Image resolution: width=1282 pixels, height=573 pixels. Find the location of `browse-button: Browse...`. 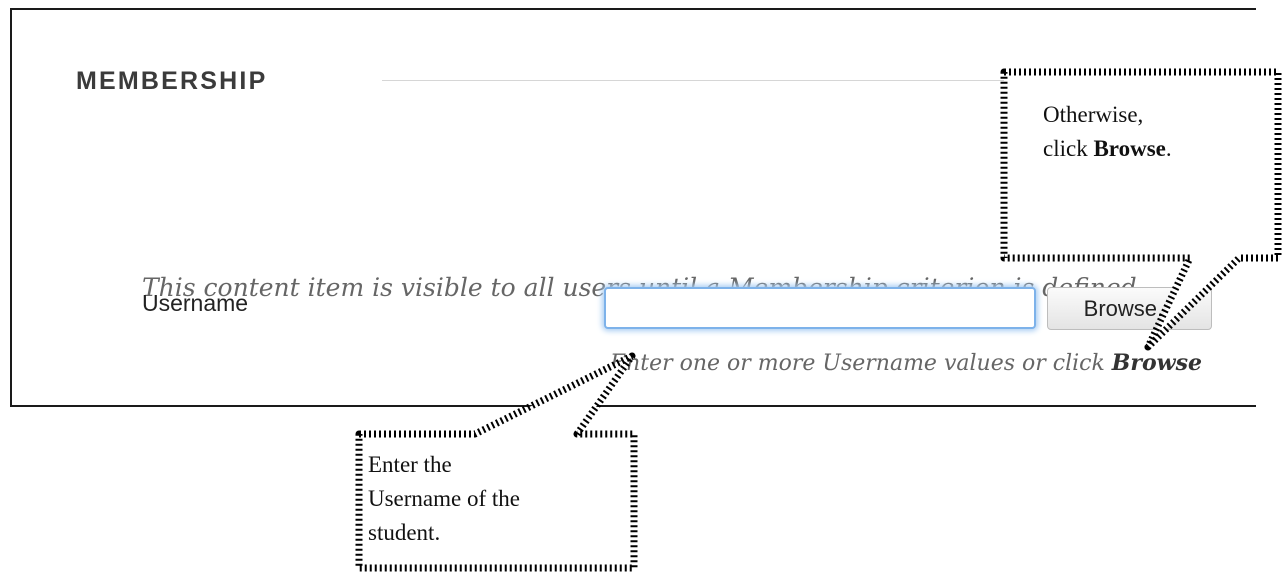

browse-button: Browse... is located at coordinates (1129, 308).